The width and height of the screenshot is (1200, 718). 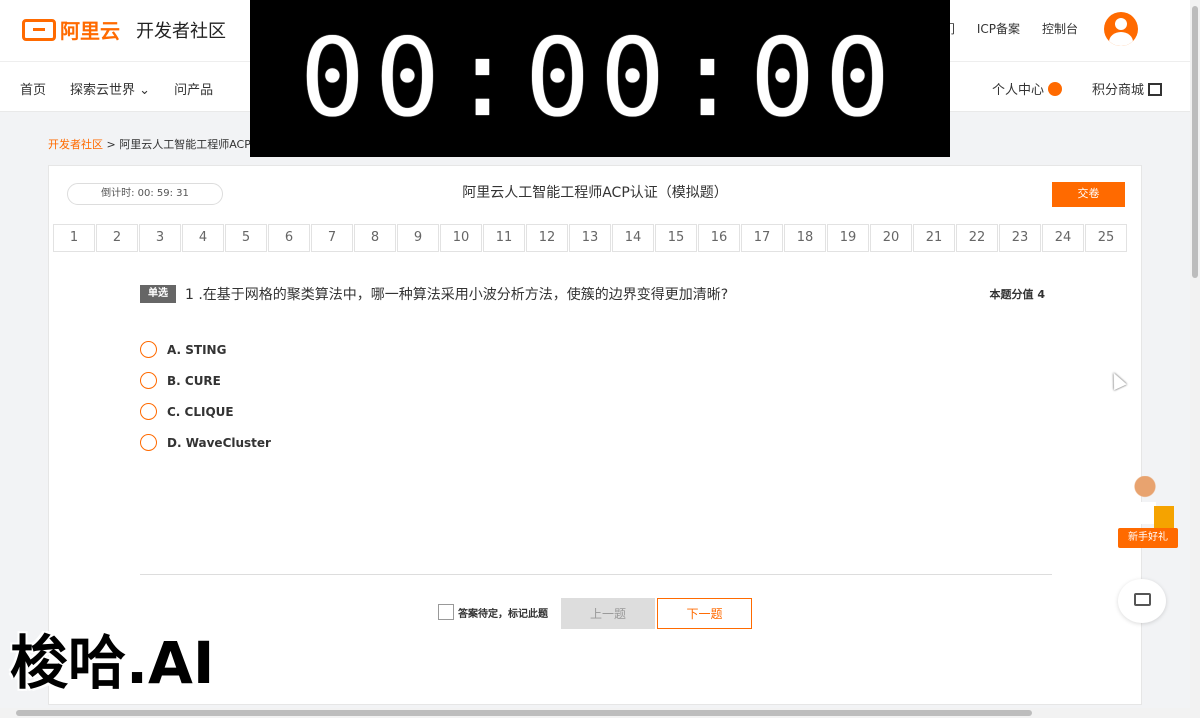 What do you see at coordinates (805, 238) in the screenshot?
I see `question-number-18: 18` at bounding box center [805, 238].